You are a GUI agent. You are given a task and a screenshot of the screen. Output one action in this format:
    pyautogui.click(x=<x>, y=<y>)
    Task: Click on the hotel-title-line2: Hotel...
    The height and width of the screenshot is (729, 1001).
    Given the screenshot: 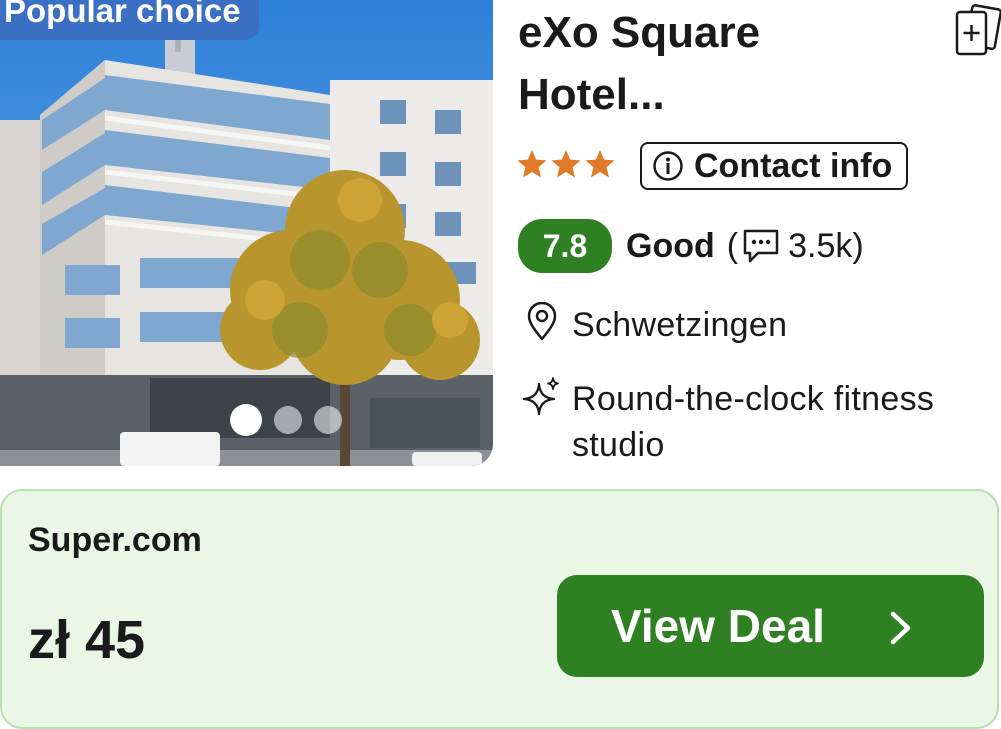 What is the action you would take?
    pyautogui.click(x=591, y=94)
    